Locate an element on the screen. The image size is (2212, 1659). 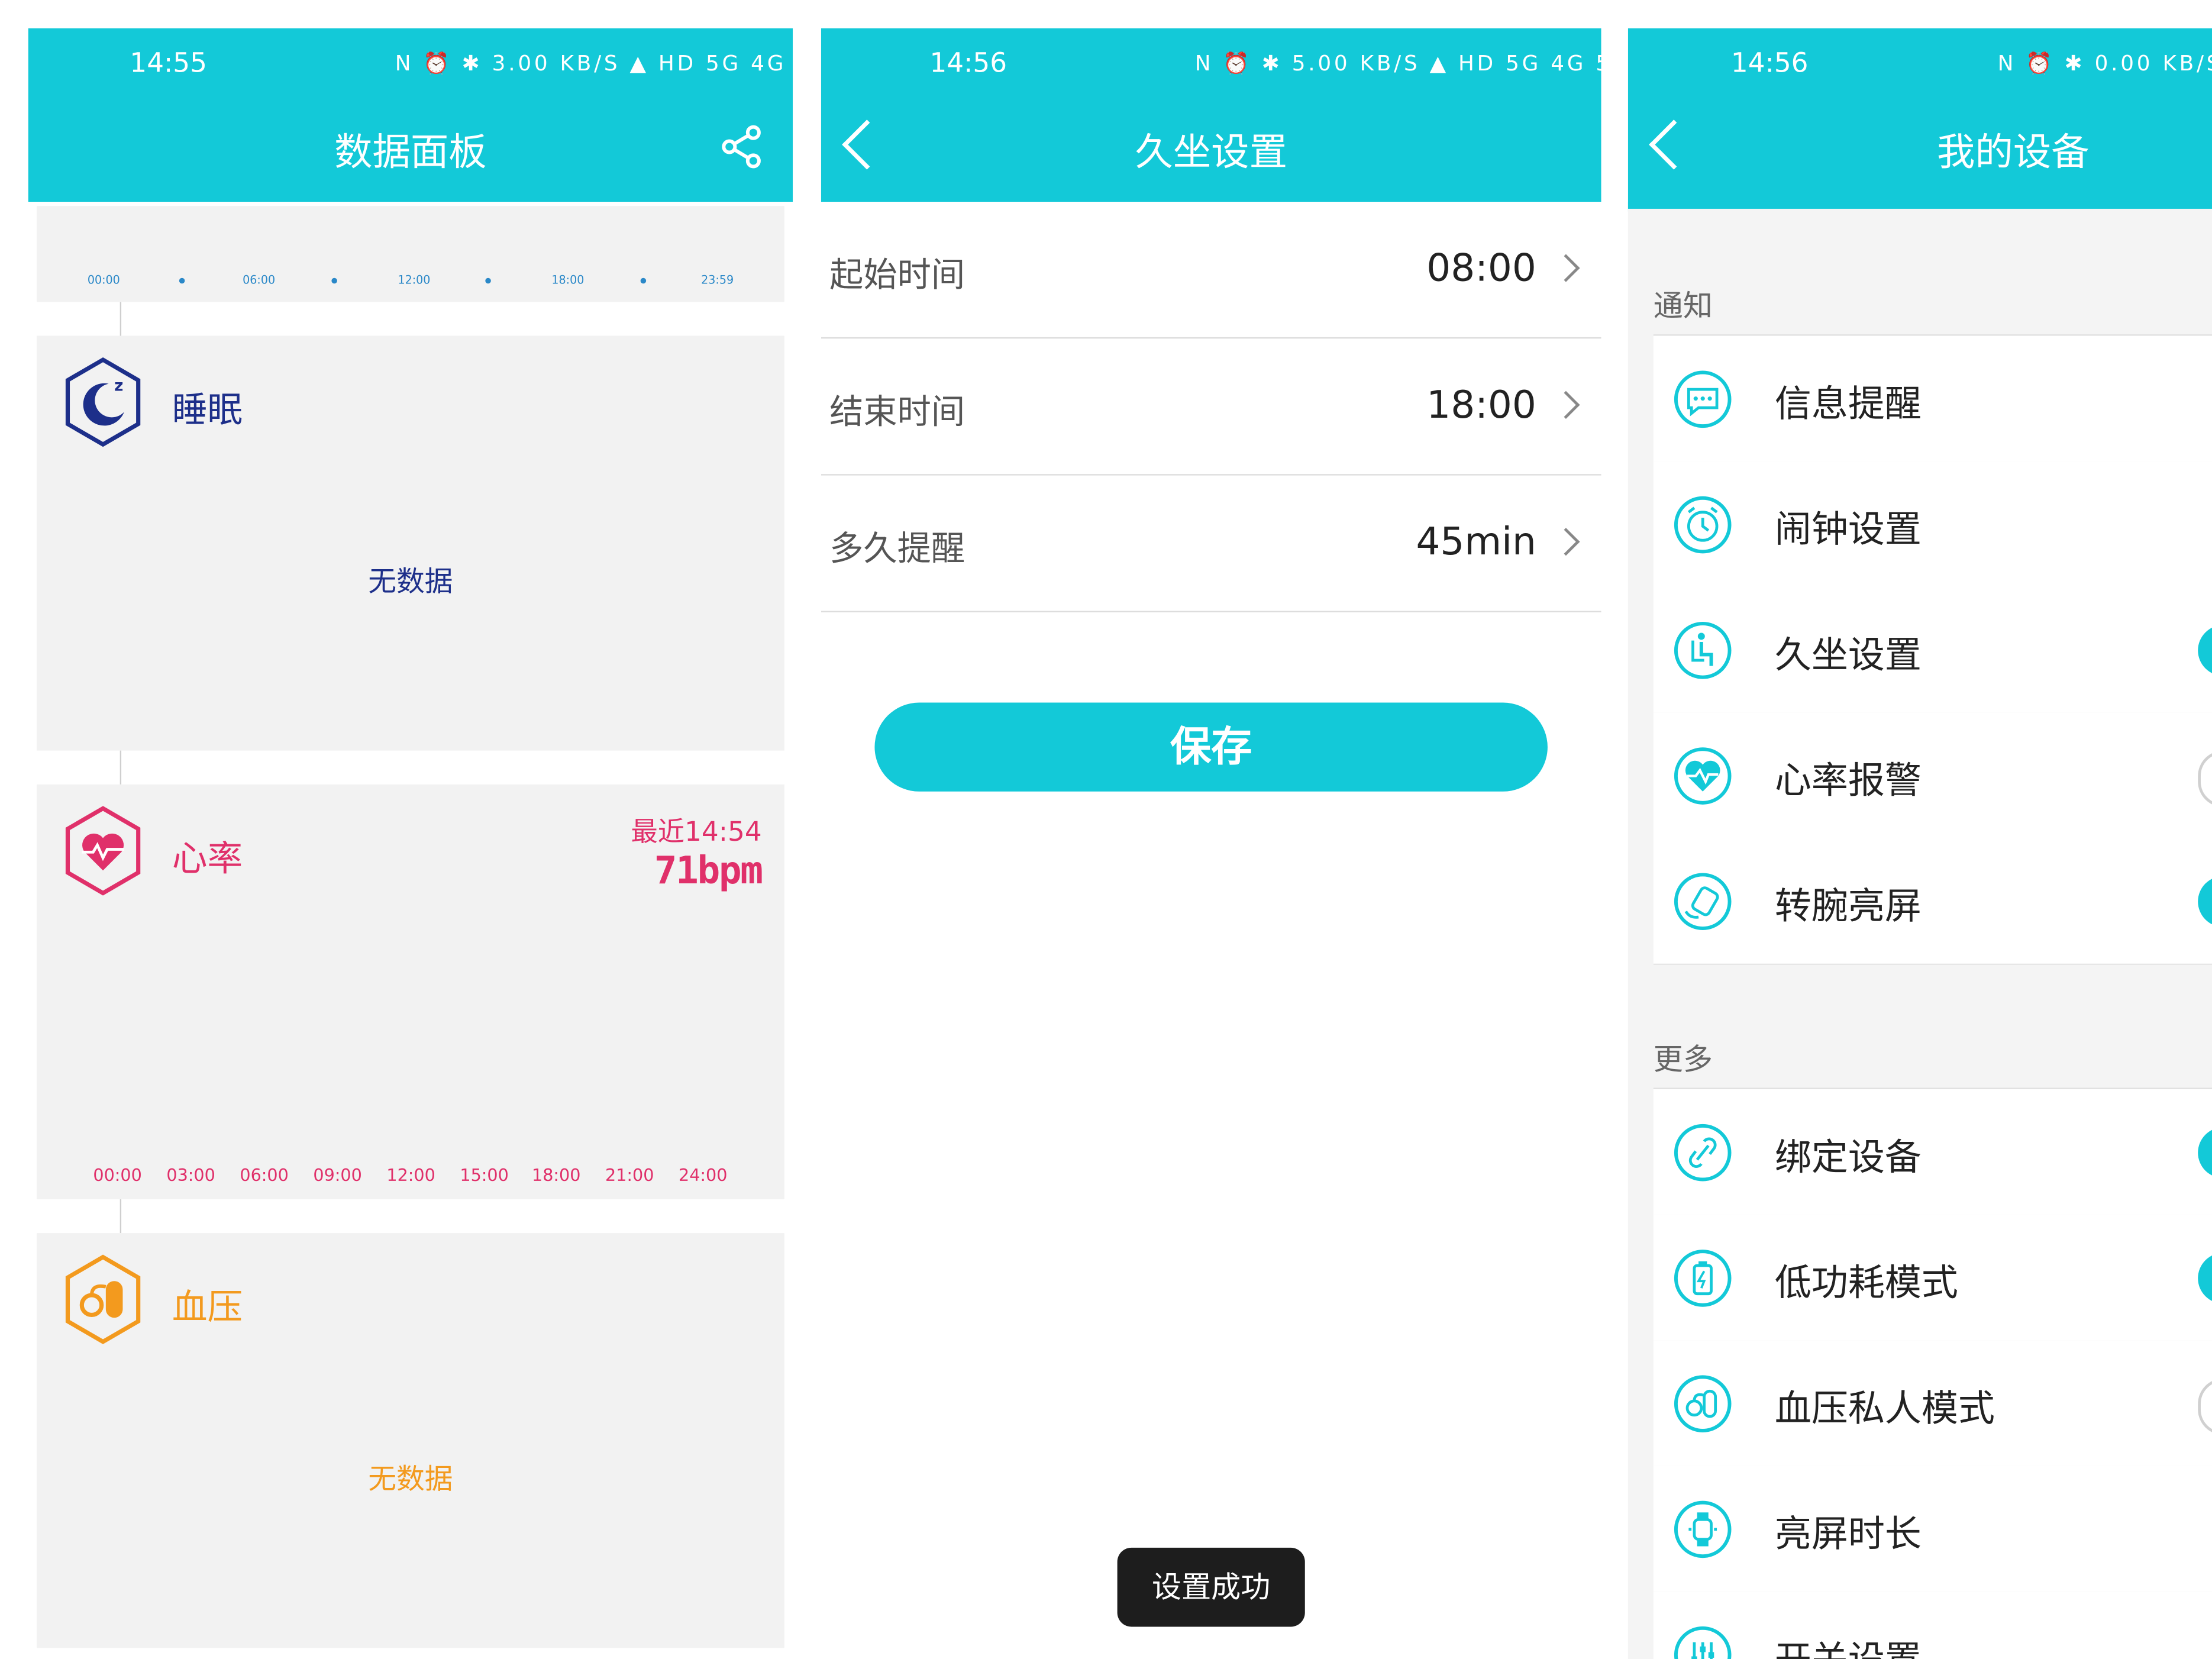
header-underline is located at coordinates (1919, 205).